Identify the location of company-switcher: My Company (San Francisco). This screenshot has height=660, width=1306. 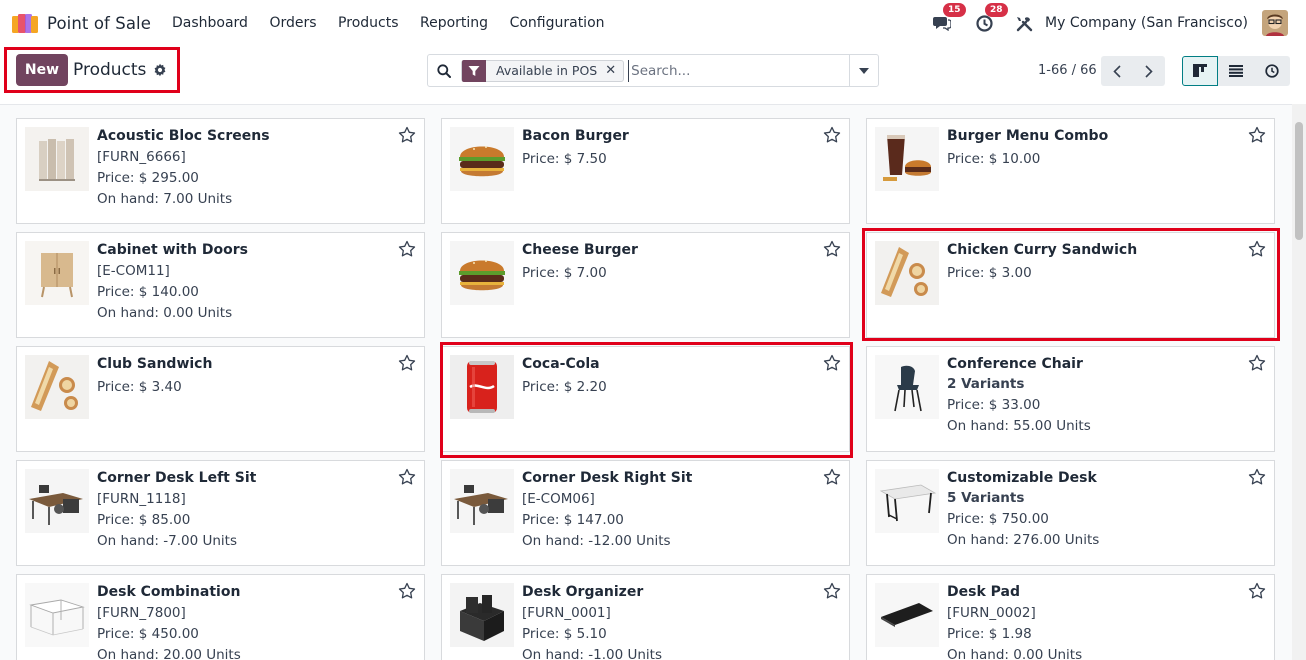
(1146, 23).